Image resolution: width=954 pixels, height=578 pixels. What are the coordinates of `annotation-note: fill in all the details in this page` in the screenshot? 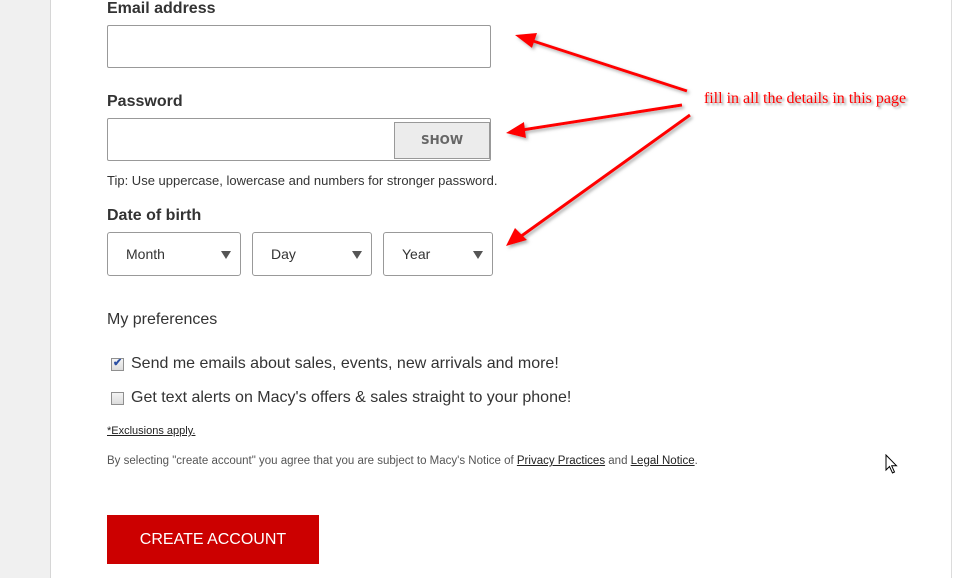 It's located at (805, 98).